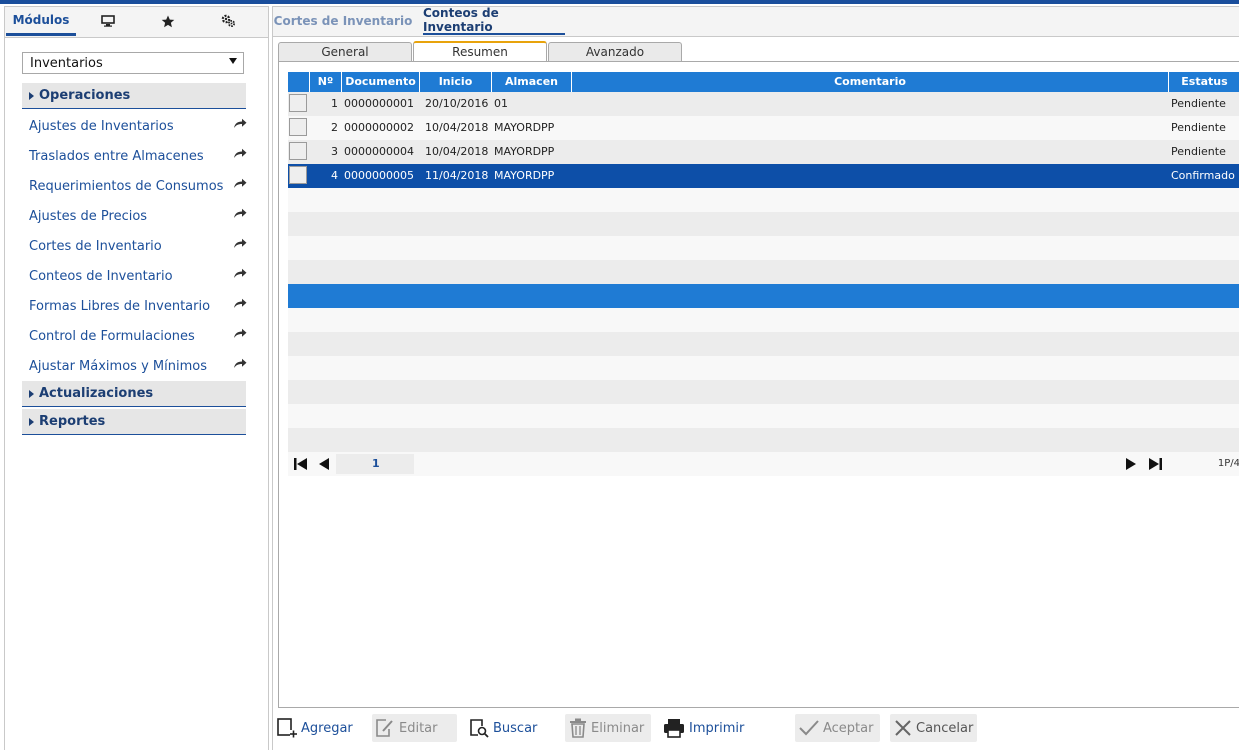 The image size is (1239, 750). What do you see at coordinates (457, 151) in the screenshot?
I see `cell-inicio: 10/04/2018` at bounding box center [457, 151].